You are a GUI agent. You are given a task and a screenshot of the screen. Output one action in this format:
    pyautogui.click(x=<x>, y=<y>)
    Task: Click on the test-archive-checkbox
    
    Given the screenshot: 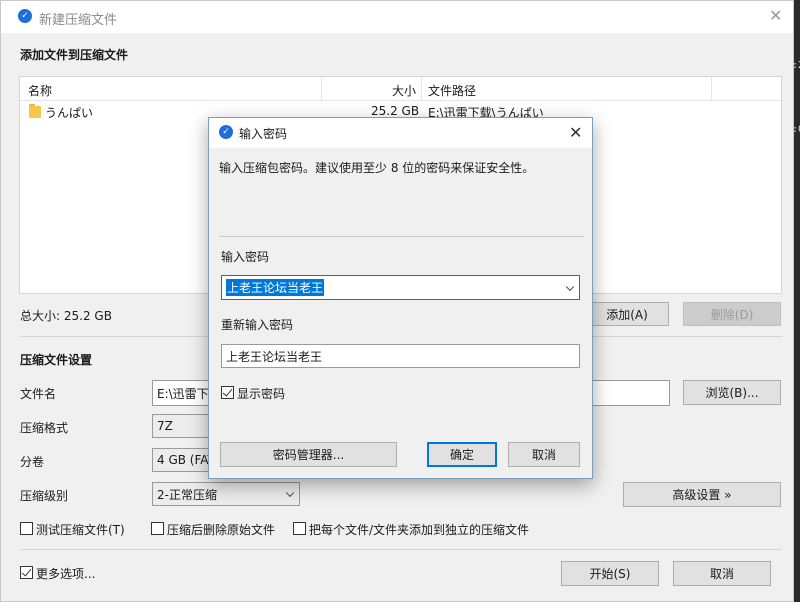 What is the action you would take?
    pyautogui.click(x=26, y=528)
    